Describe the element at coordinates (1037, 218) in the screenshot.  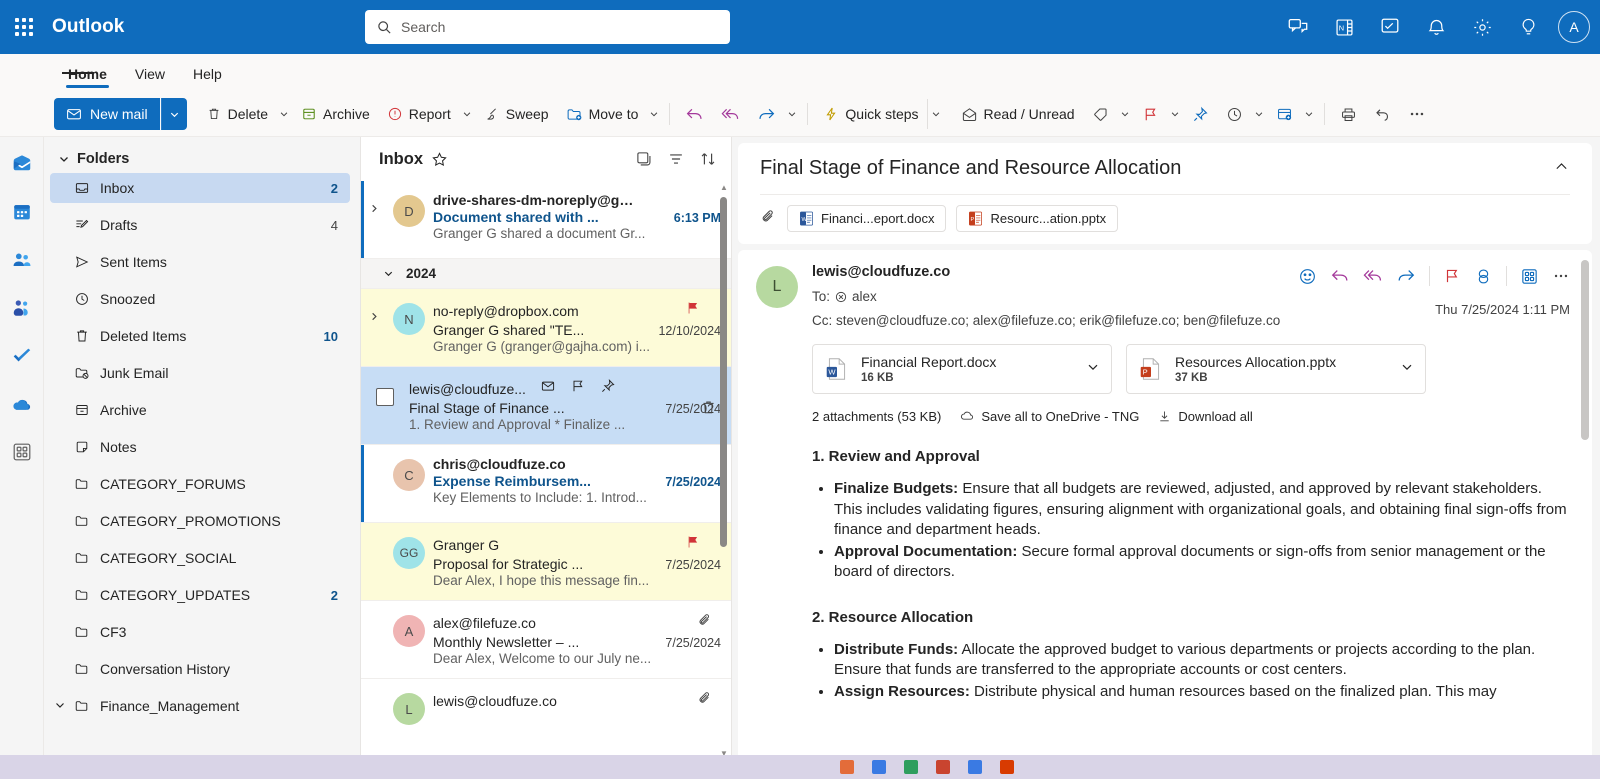
I see `attachment-chip-powerpoint: P Resourc...ation.pptx` at that location.